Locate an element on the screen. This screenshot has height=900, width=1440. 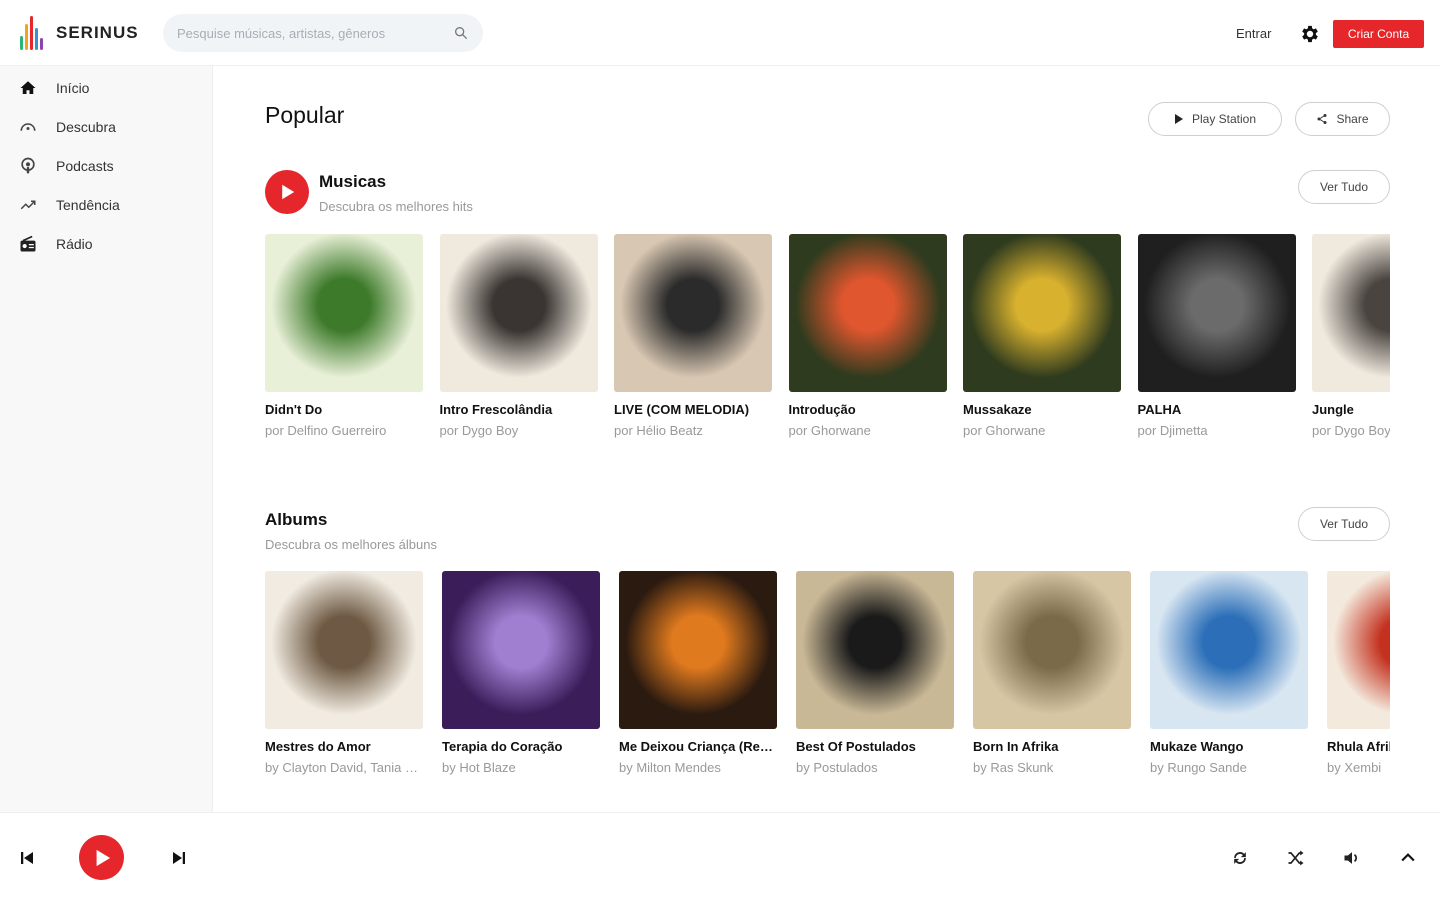
sidebar-item-label: Rádio is located at coordinates (74, 244).